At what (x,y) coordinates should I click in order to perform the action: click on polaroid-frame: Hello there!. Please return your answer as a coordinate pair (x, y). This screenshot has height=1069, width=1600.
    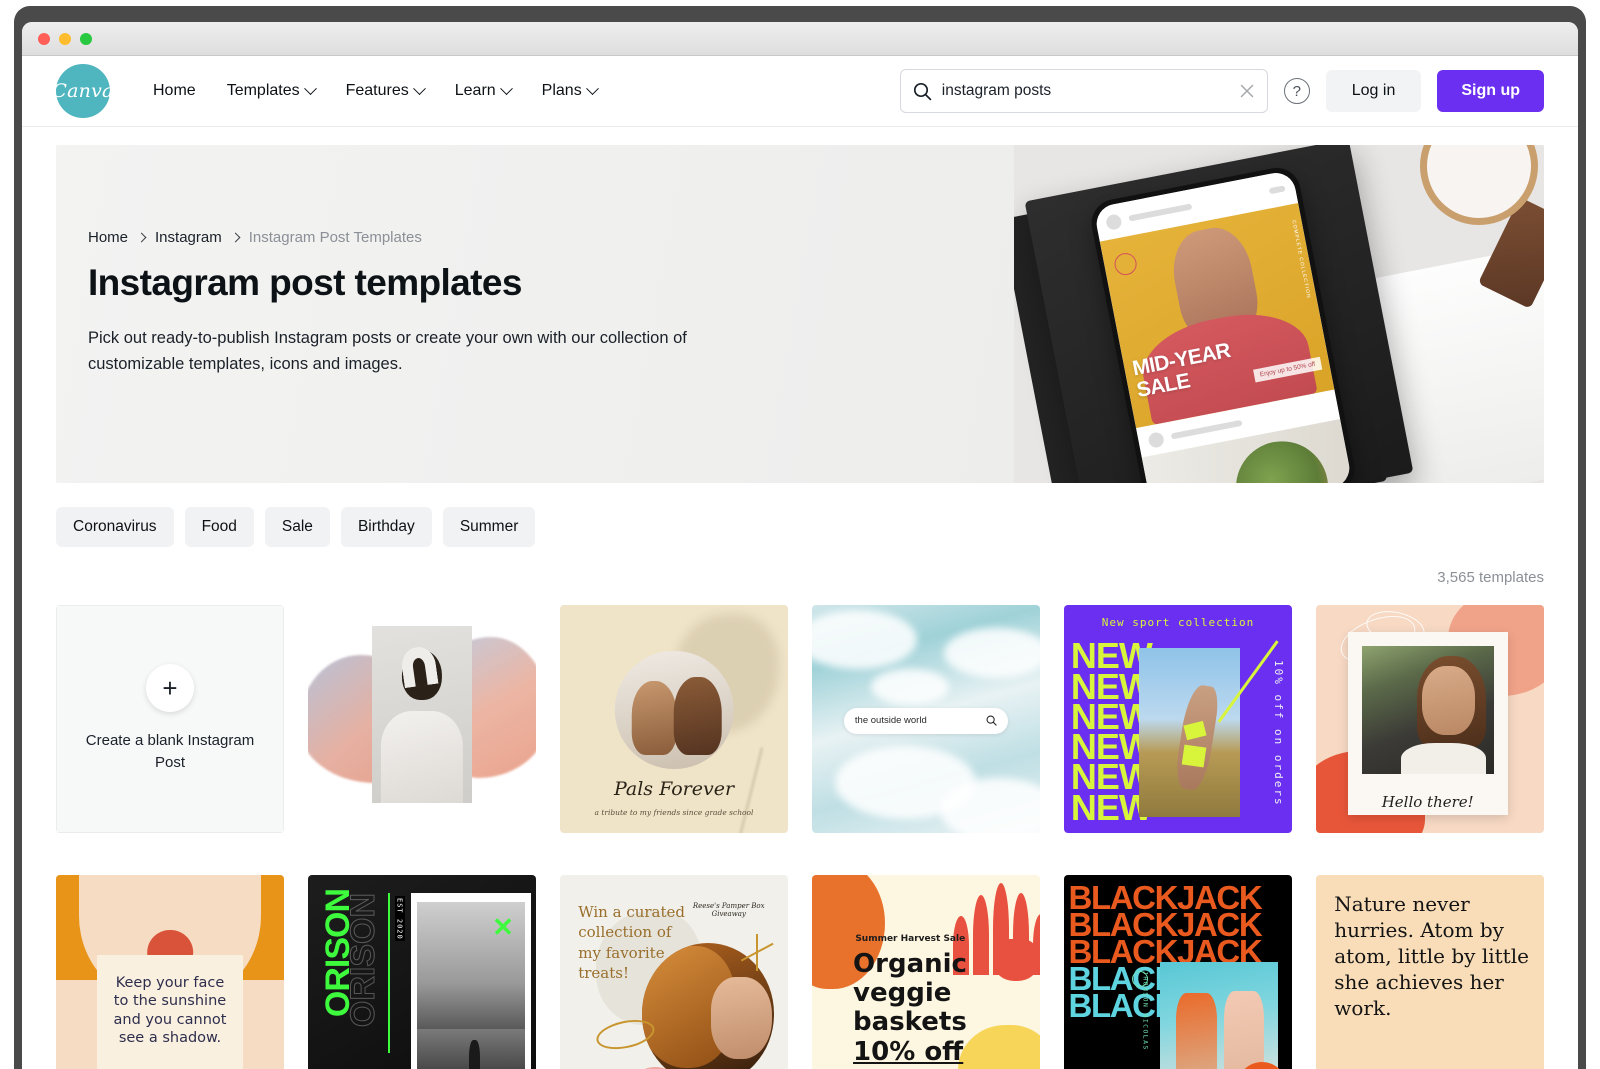
    Looking at the image, I should click on (1427, 723).